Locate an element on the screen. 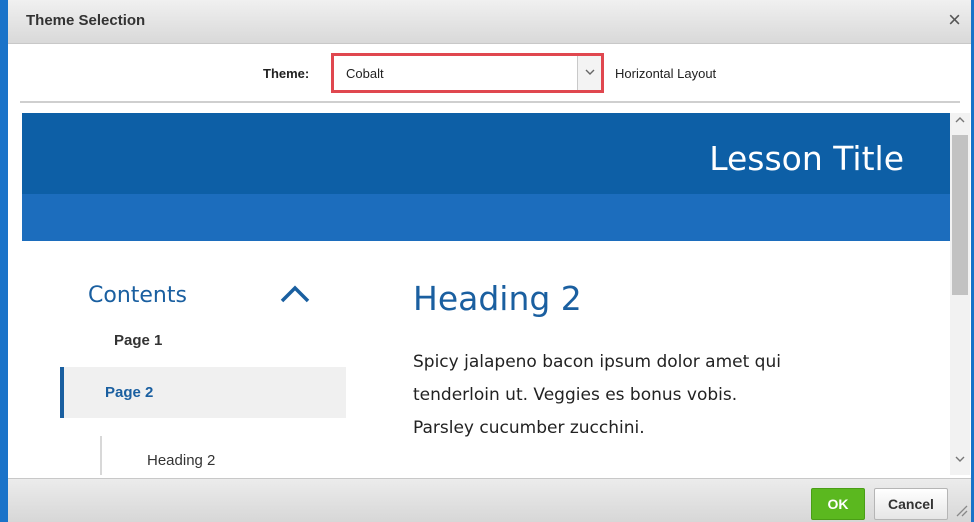 The image size is (974, 522). content-heading: Heading 2 is located at coordinates (497, 298).